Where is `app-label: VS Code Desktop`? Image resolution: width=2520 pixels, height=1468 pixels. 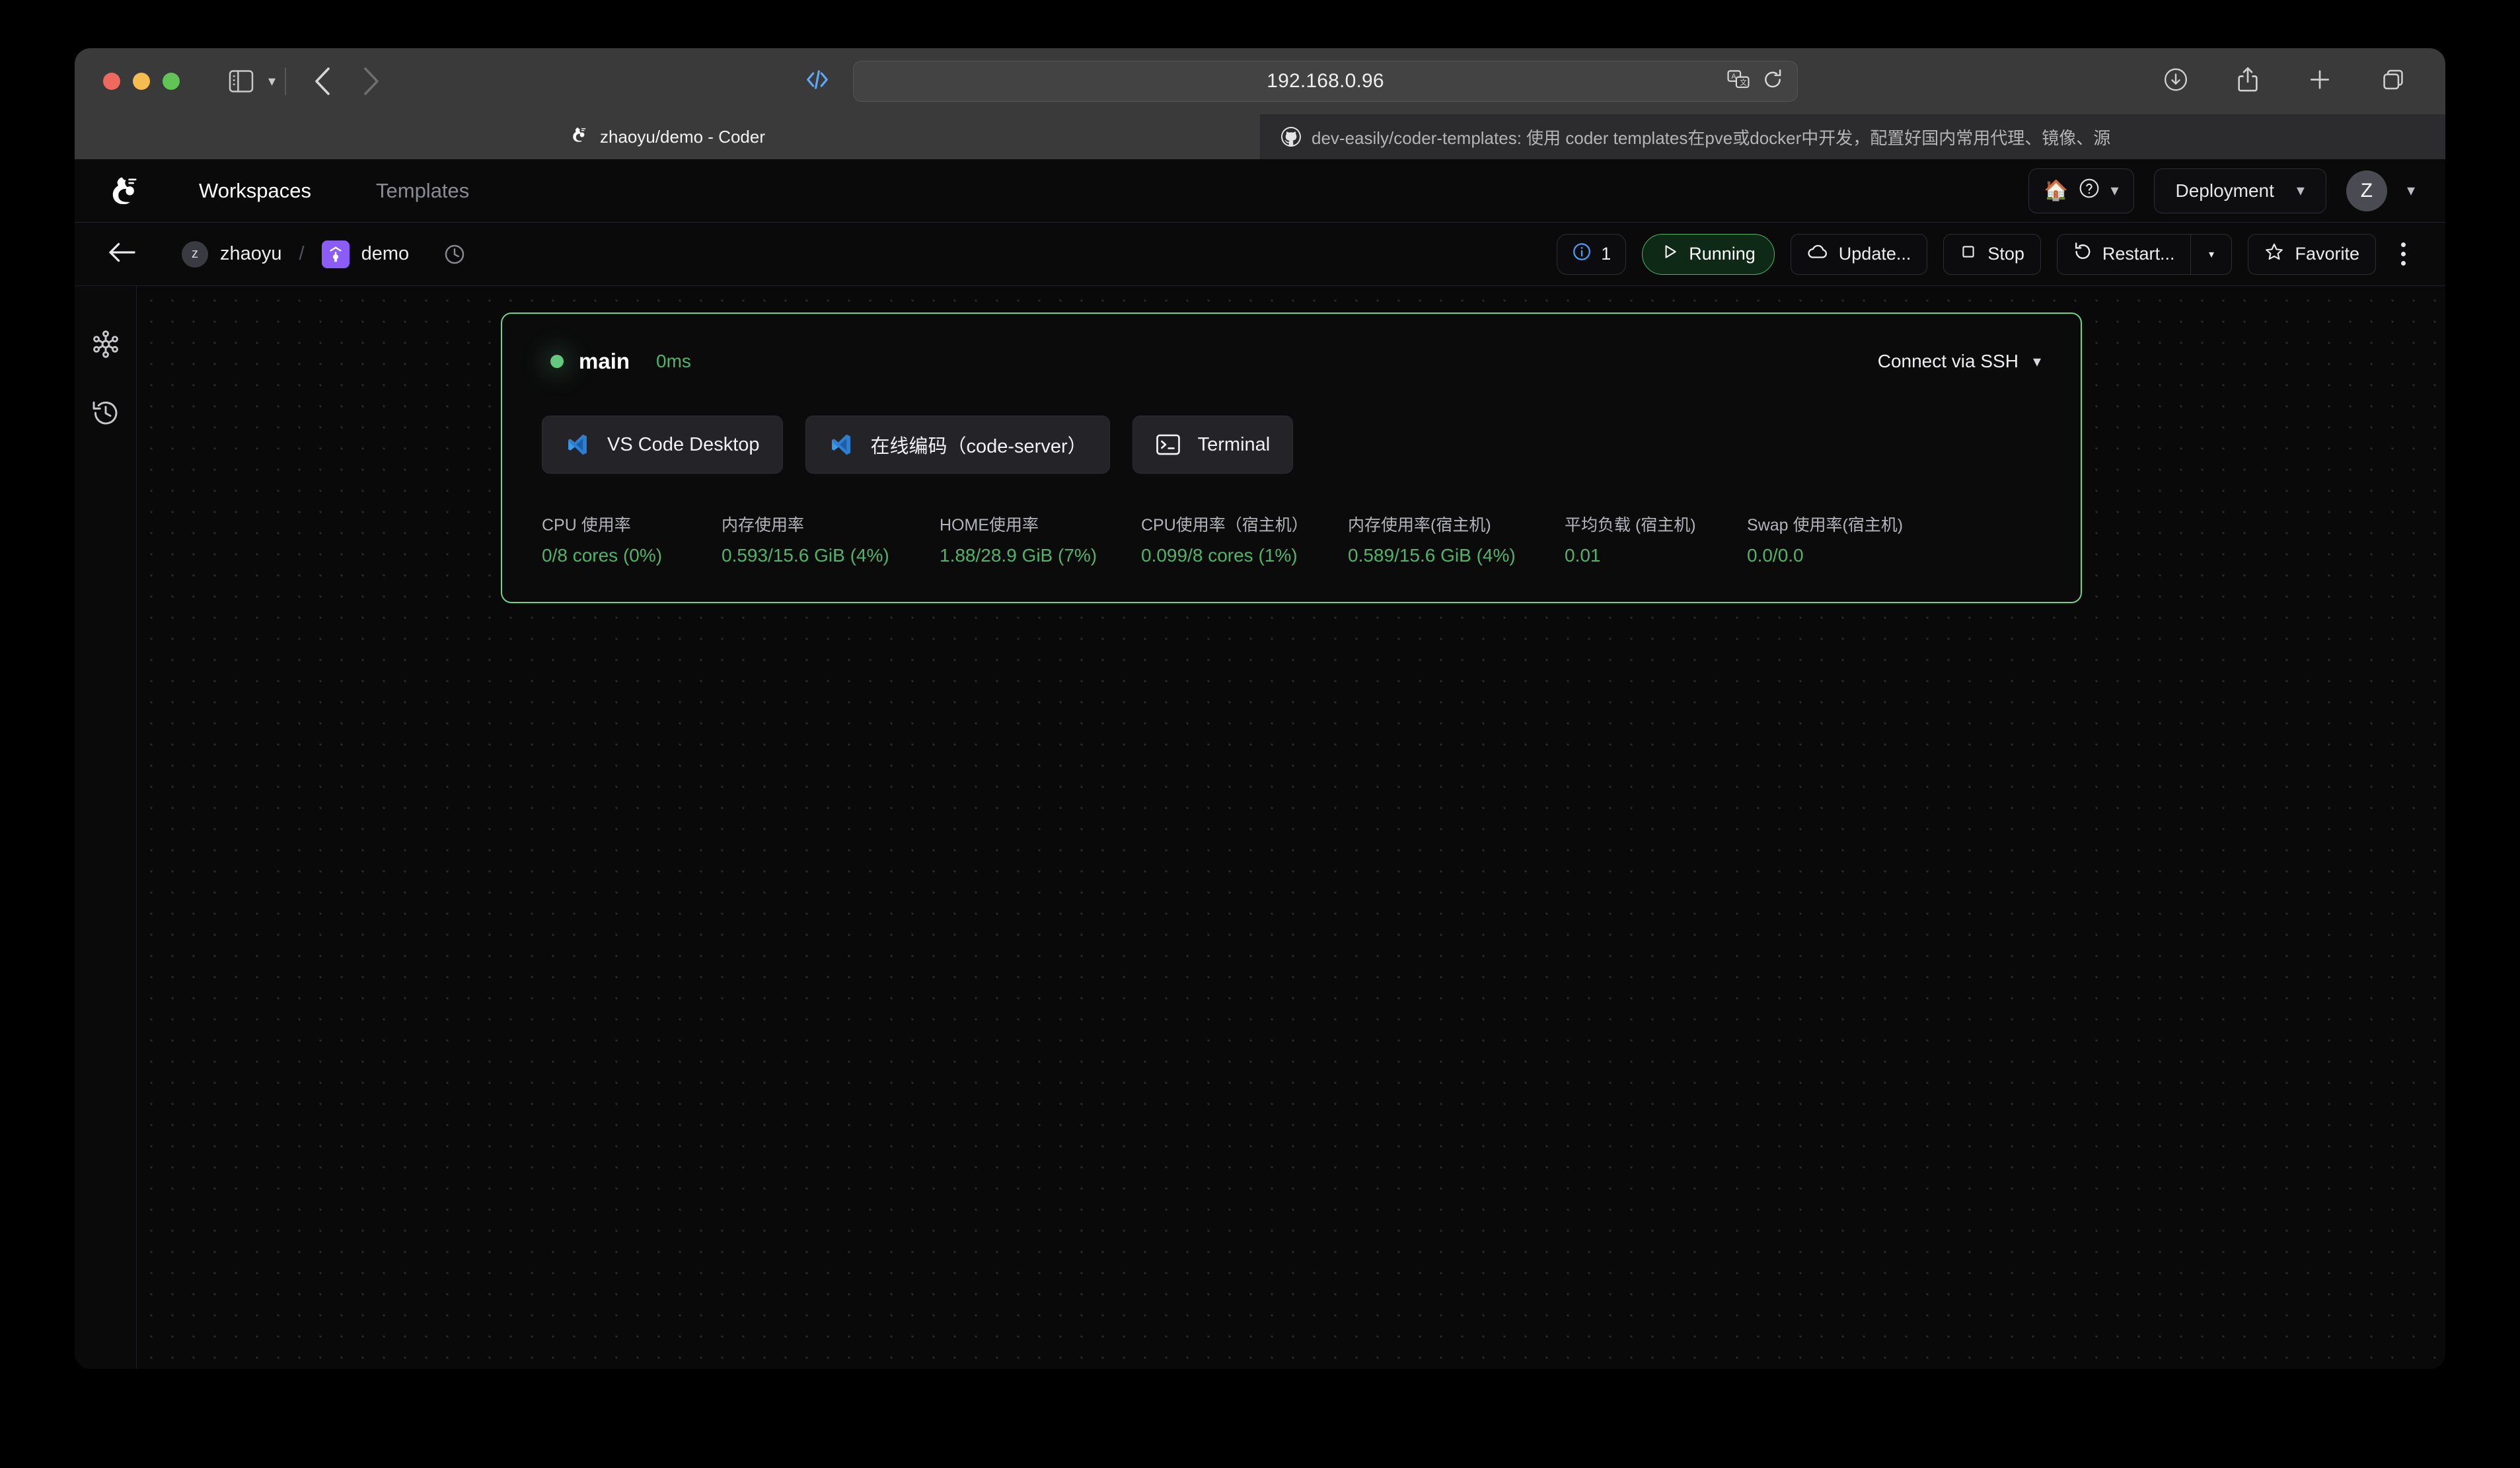 app-label: VS Code Desktop is located at coordinates (683, 444).